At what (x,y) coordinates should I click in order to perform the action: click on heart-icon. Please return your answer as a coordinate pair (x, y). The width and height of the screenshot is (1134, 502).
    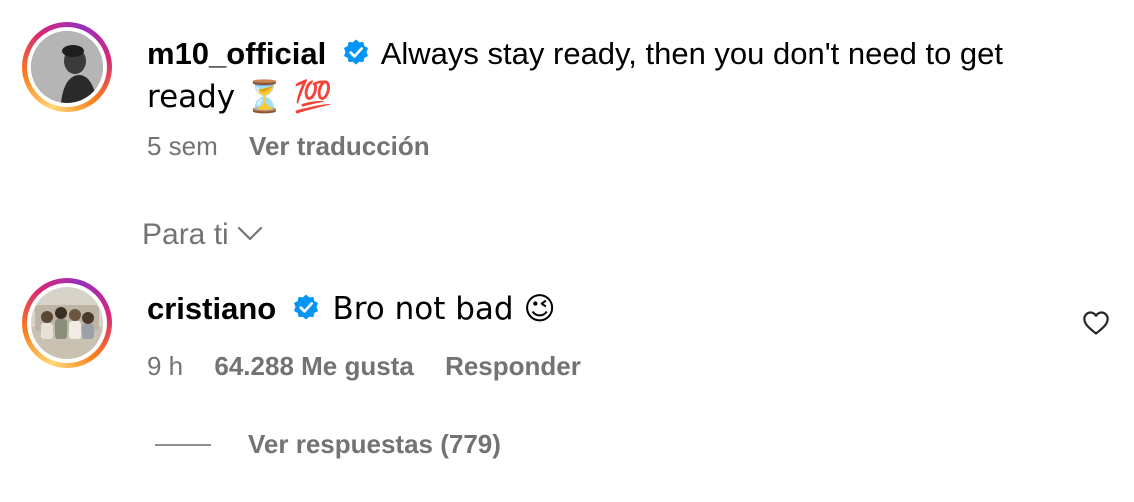
    Looking at the image, I should click on (1096, 323).